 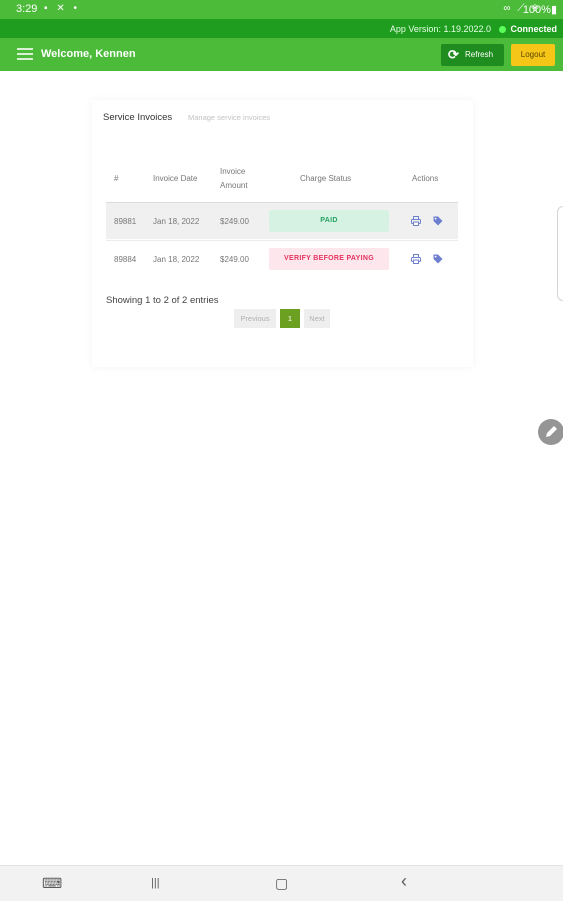 I want to click on col-header-number: #, so click(x=116, y=178).